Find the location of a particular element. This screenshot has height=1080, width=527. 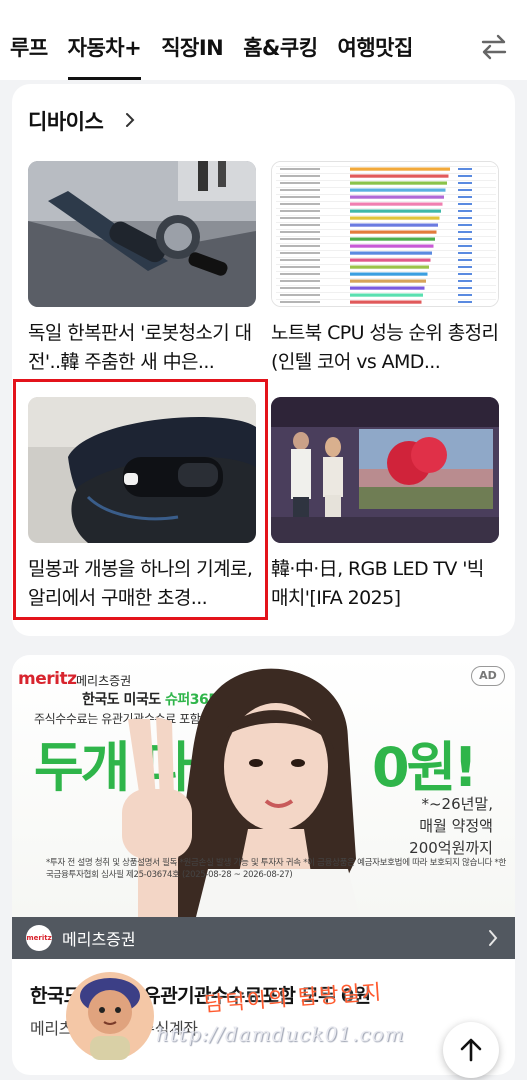

brand-avatar: meritz is located at coordinates (39, 938).